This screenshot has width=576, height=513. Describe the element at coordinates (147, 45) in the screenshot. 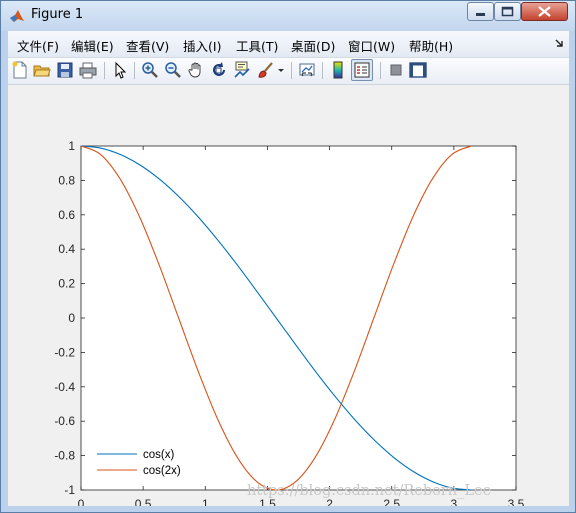

I see `menu-view: 查看(V)` at that location.